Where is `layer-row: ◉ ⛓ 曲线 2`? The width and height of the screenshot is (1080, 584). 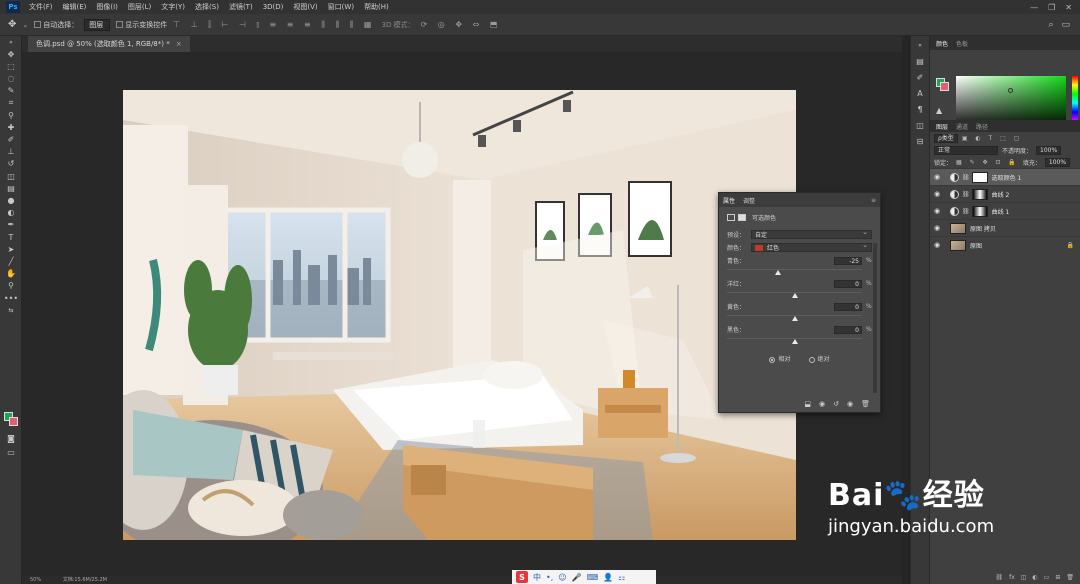
layer-row: ◉ ⛓ 曲线 2 is located at coordinates (1005, 193).